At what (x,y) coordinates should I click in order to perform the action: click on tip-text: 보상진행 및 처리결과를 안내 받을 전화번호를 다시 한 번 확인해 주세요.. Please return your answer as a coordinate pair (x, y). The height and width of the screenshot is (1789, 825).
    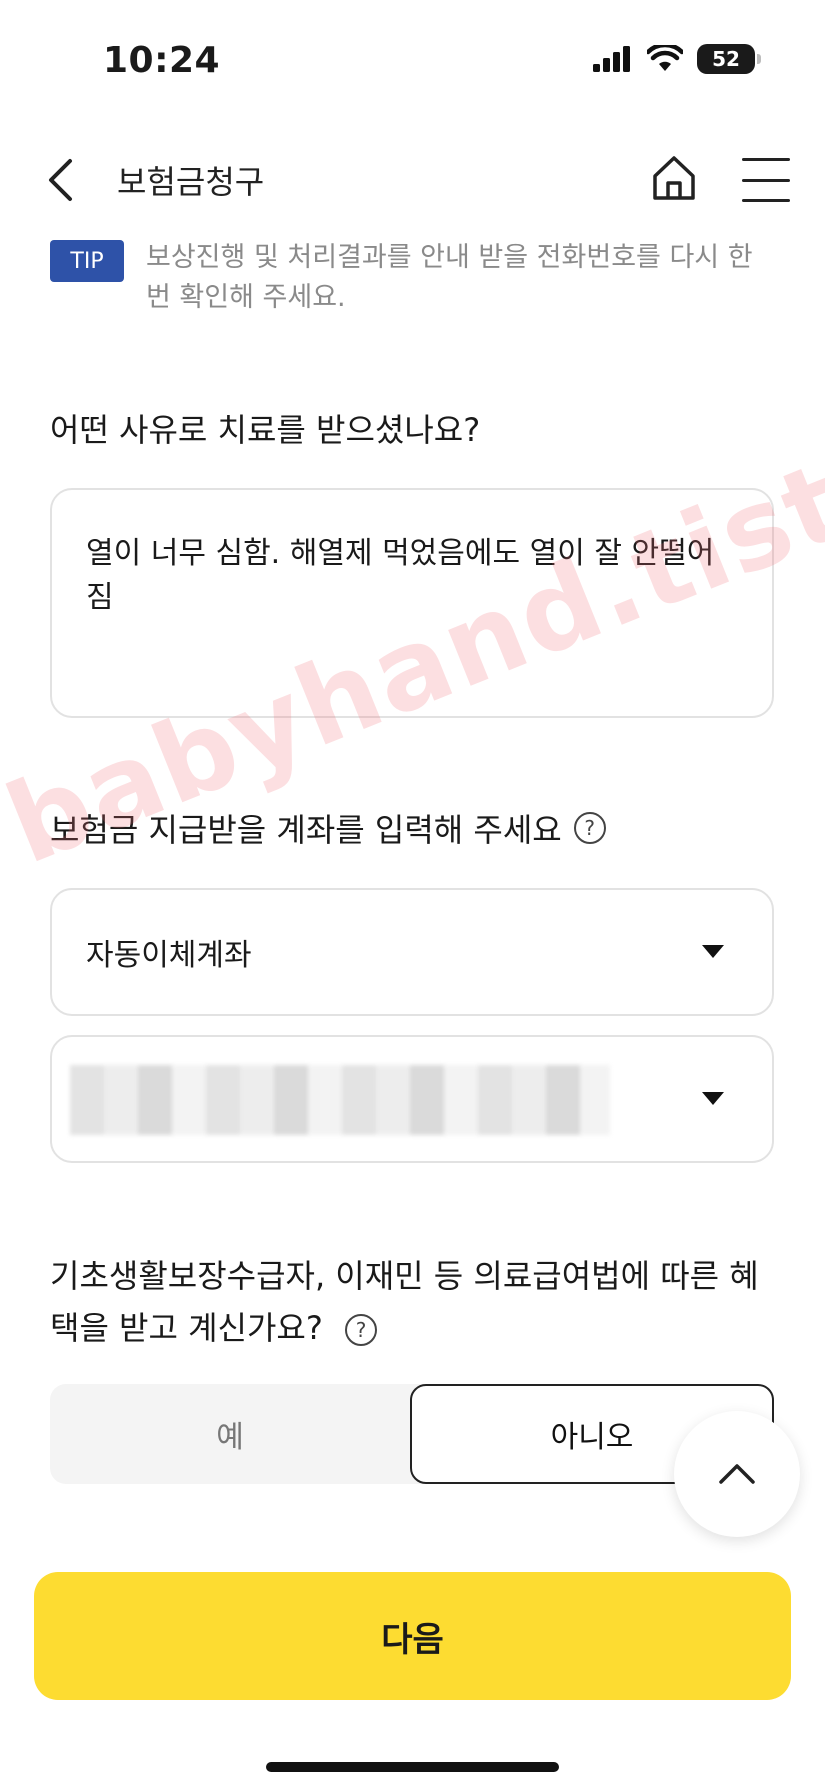
    Looking at the image, I should click on (449, 277).